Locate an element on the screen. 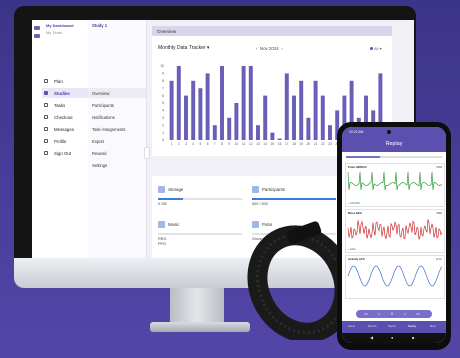  playback-controls: << < II > >> is located at coordinates (394, 314).